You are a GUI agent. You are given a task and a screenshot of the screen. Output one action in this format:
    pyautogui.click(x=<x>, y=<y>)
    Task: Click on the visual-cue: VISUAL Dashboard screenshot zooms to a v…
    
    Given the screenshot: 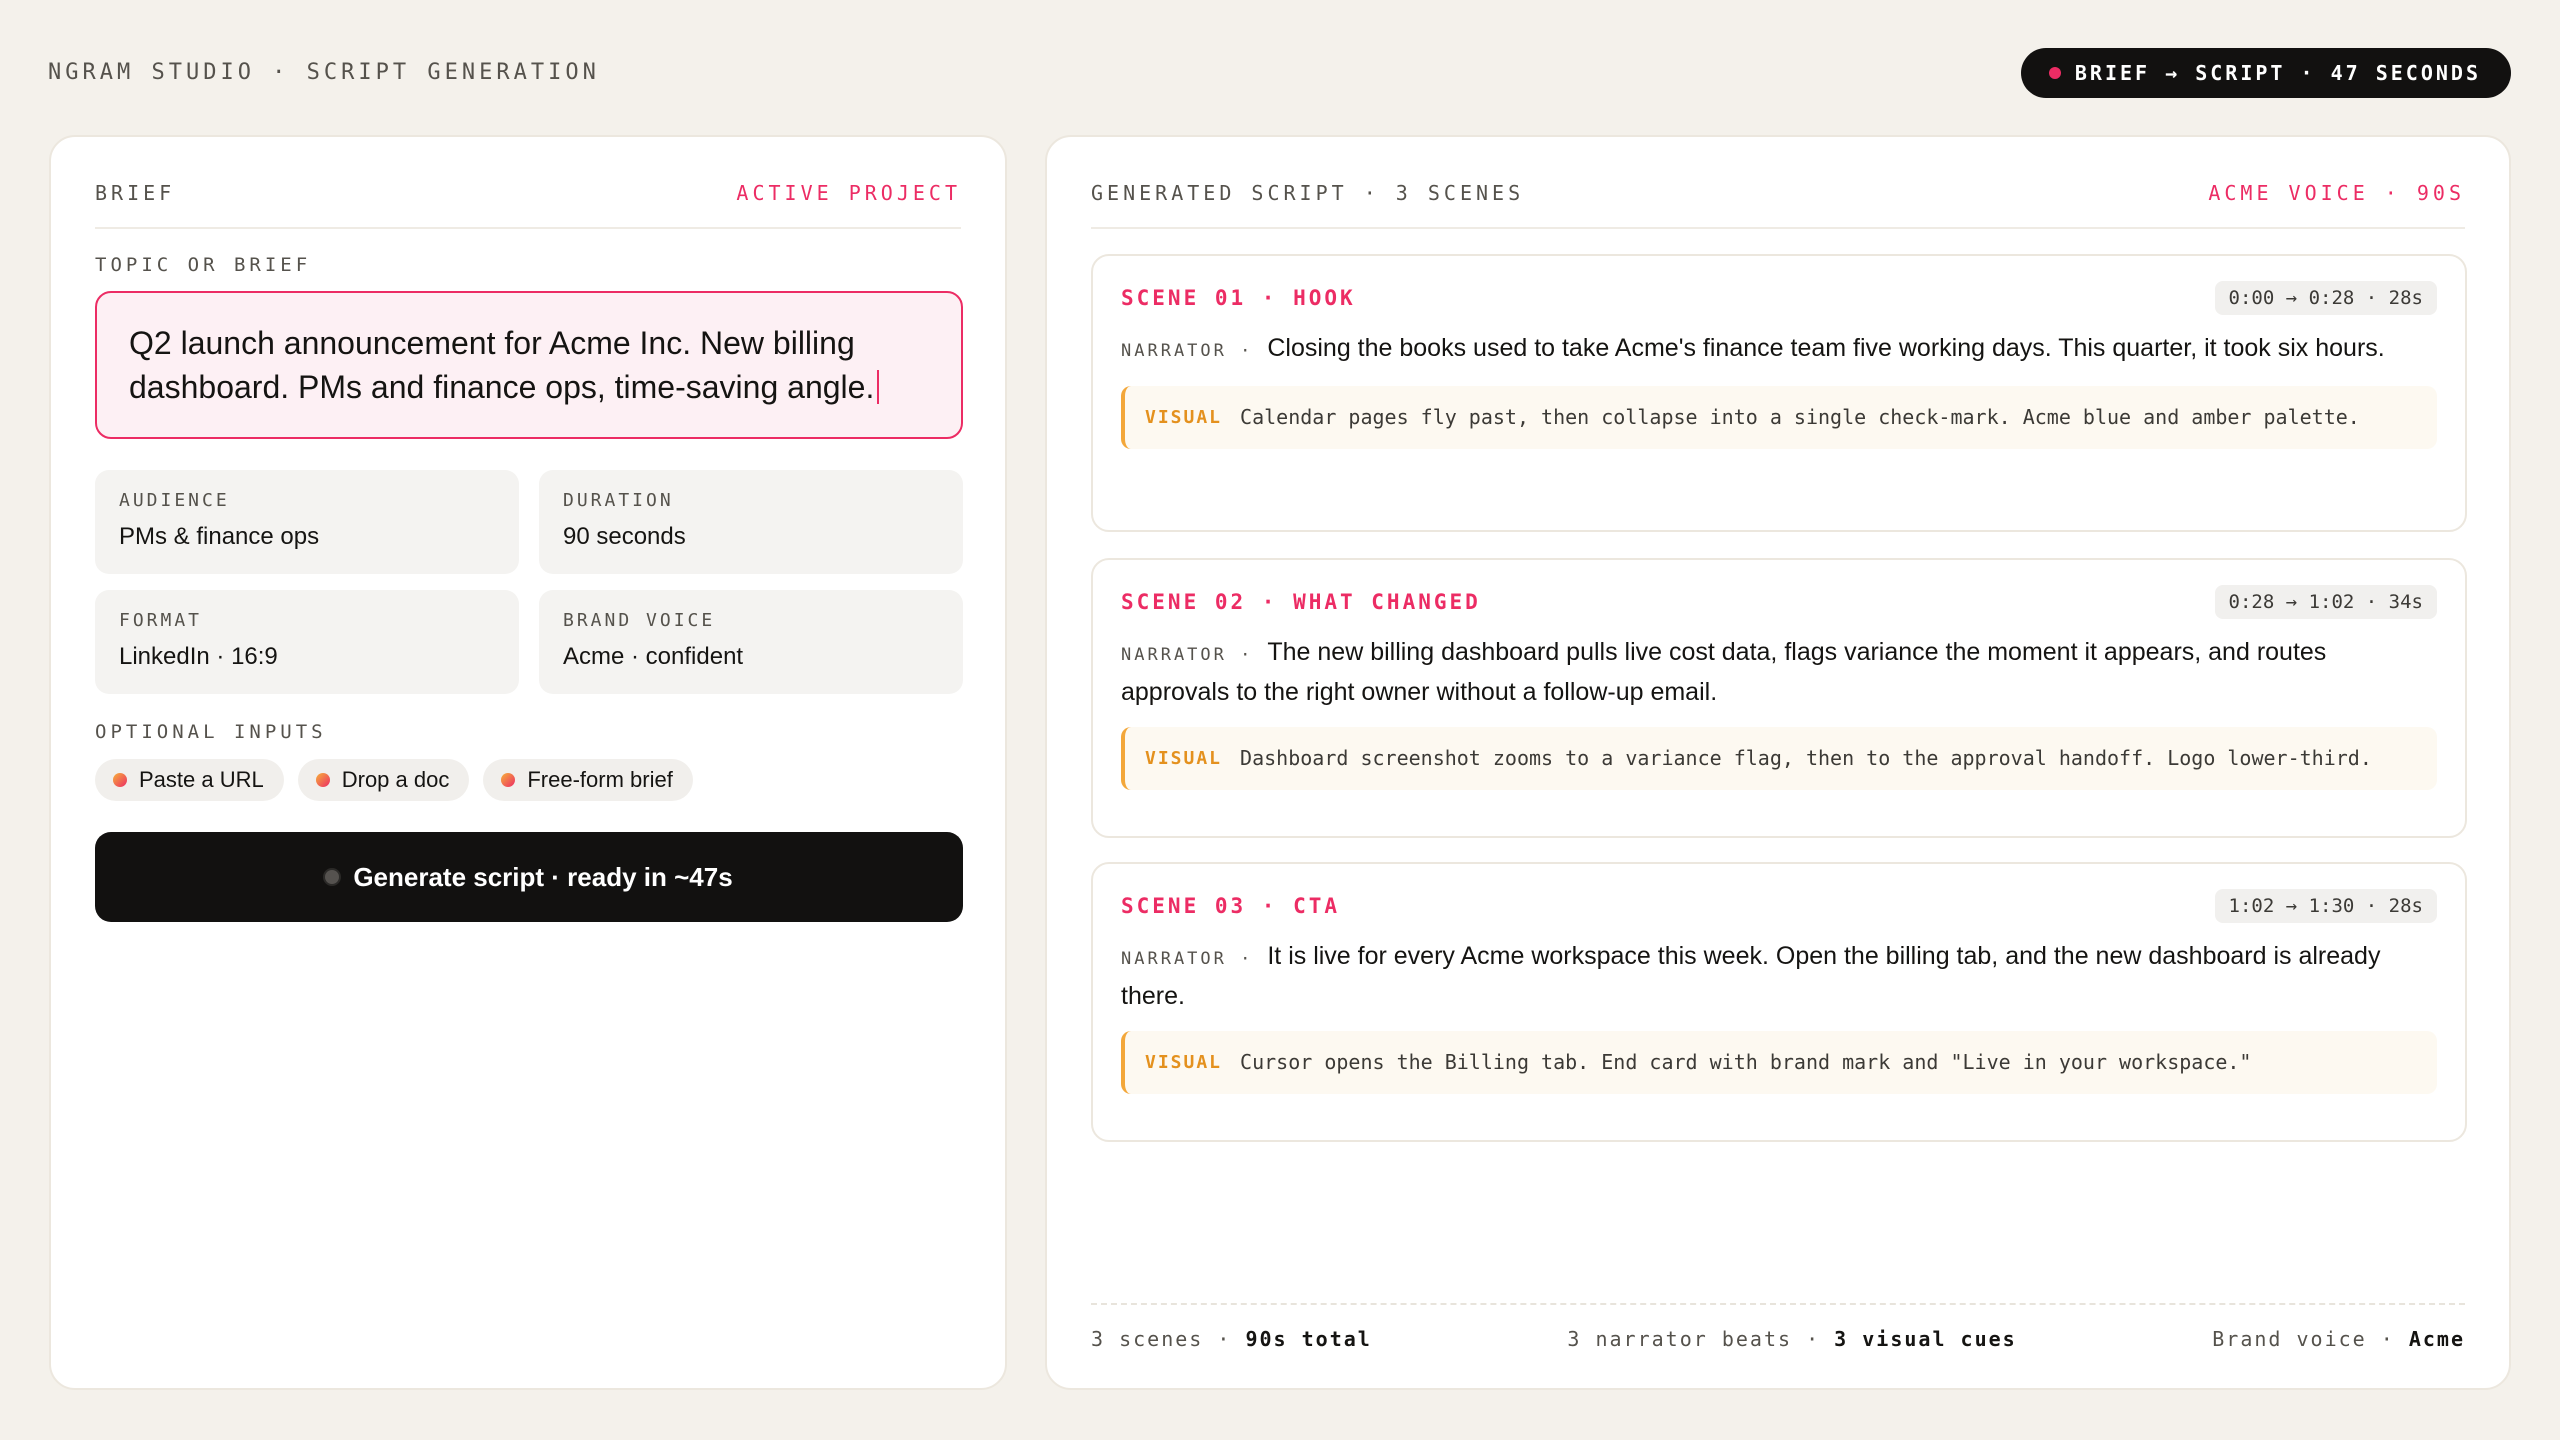 What is the action you would take?
    pyautogui.click(x=1779, y=758)
    